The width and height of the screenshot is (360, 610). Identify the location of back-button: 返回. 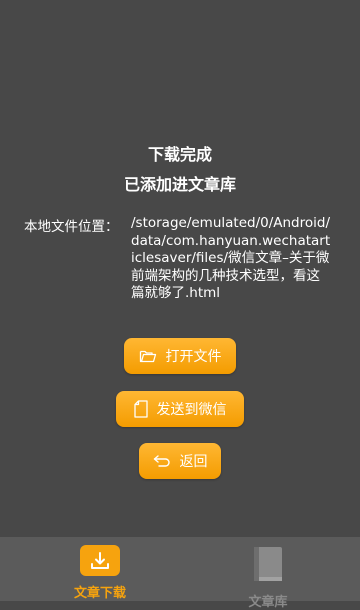
(180, 461).